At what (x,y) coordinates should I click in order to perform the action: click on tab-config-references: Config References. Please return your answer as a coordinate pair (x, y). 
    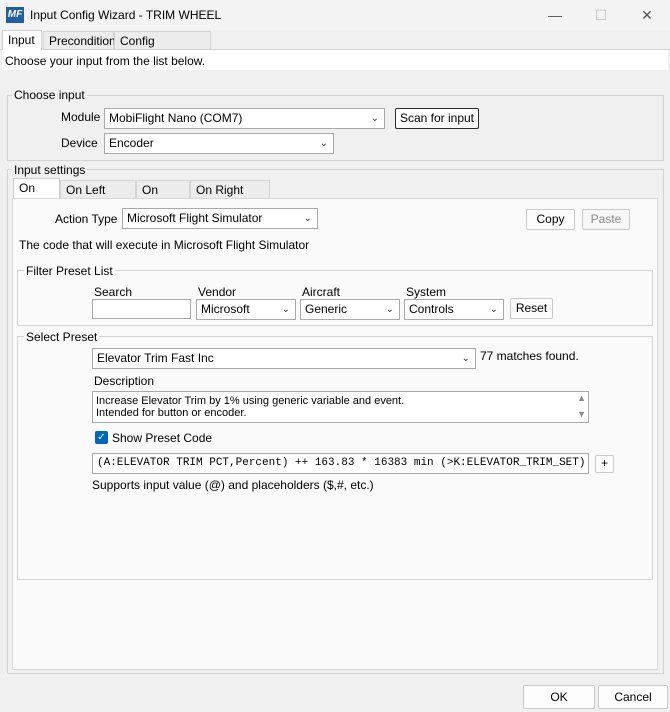
    Looking at the image, I should click on (162, 48).